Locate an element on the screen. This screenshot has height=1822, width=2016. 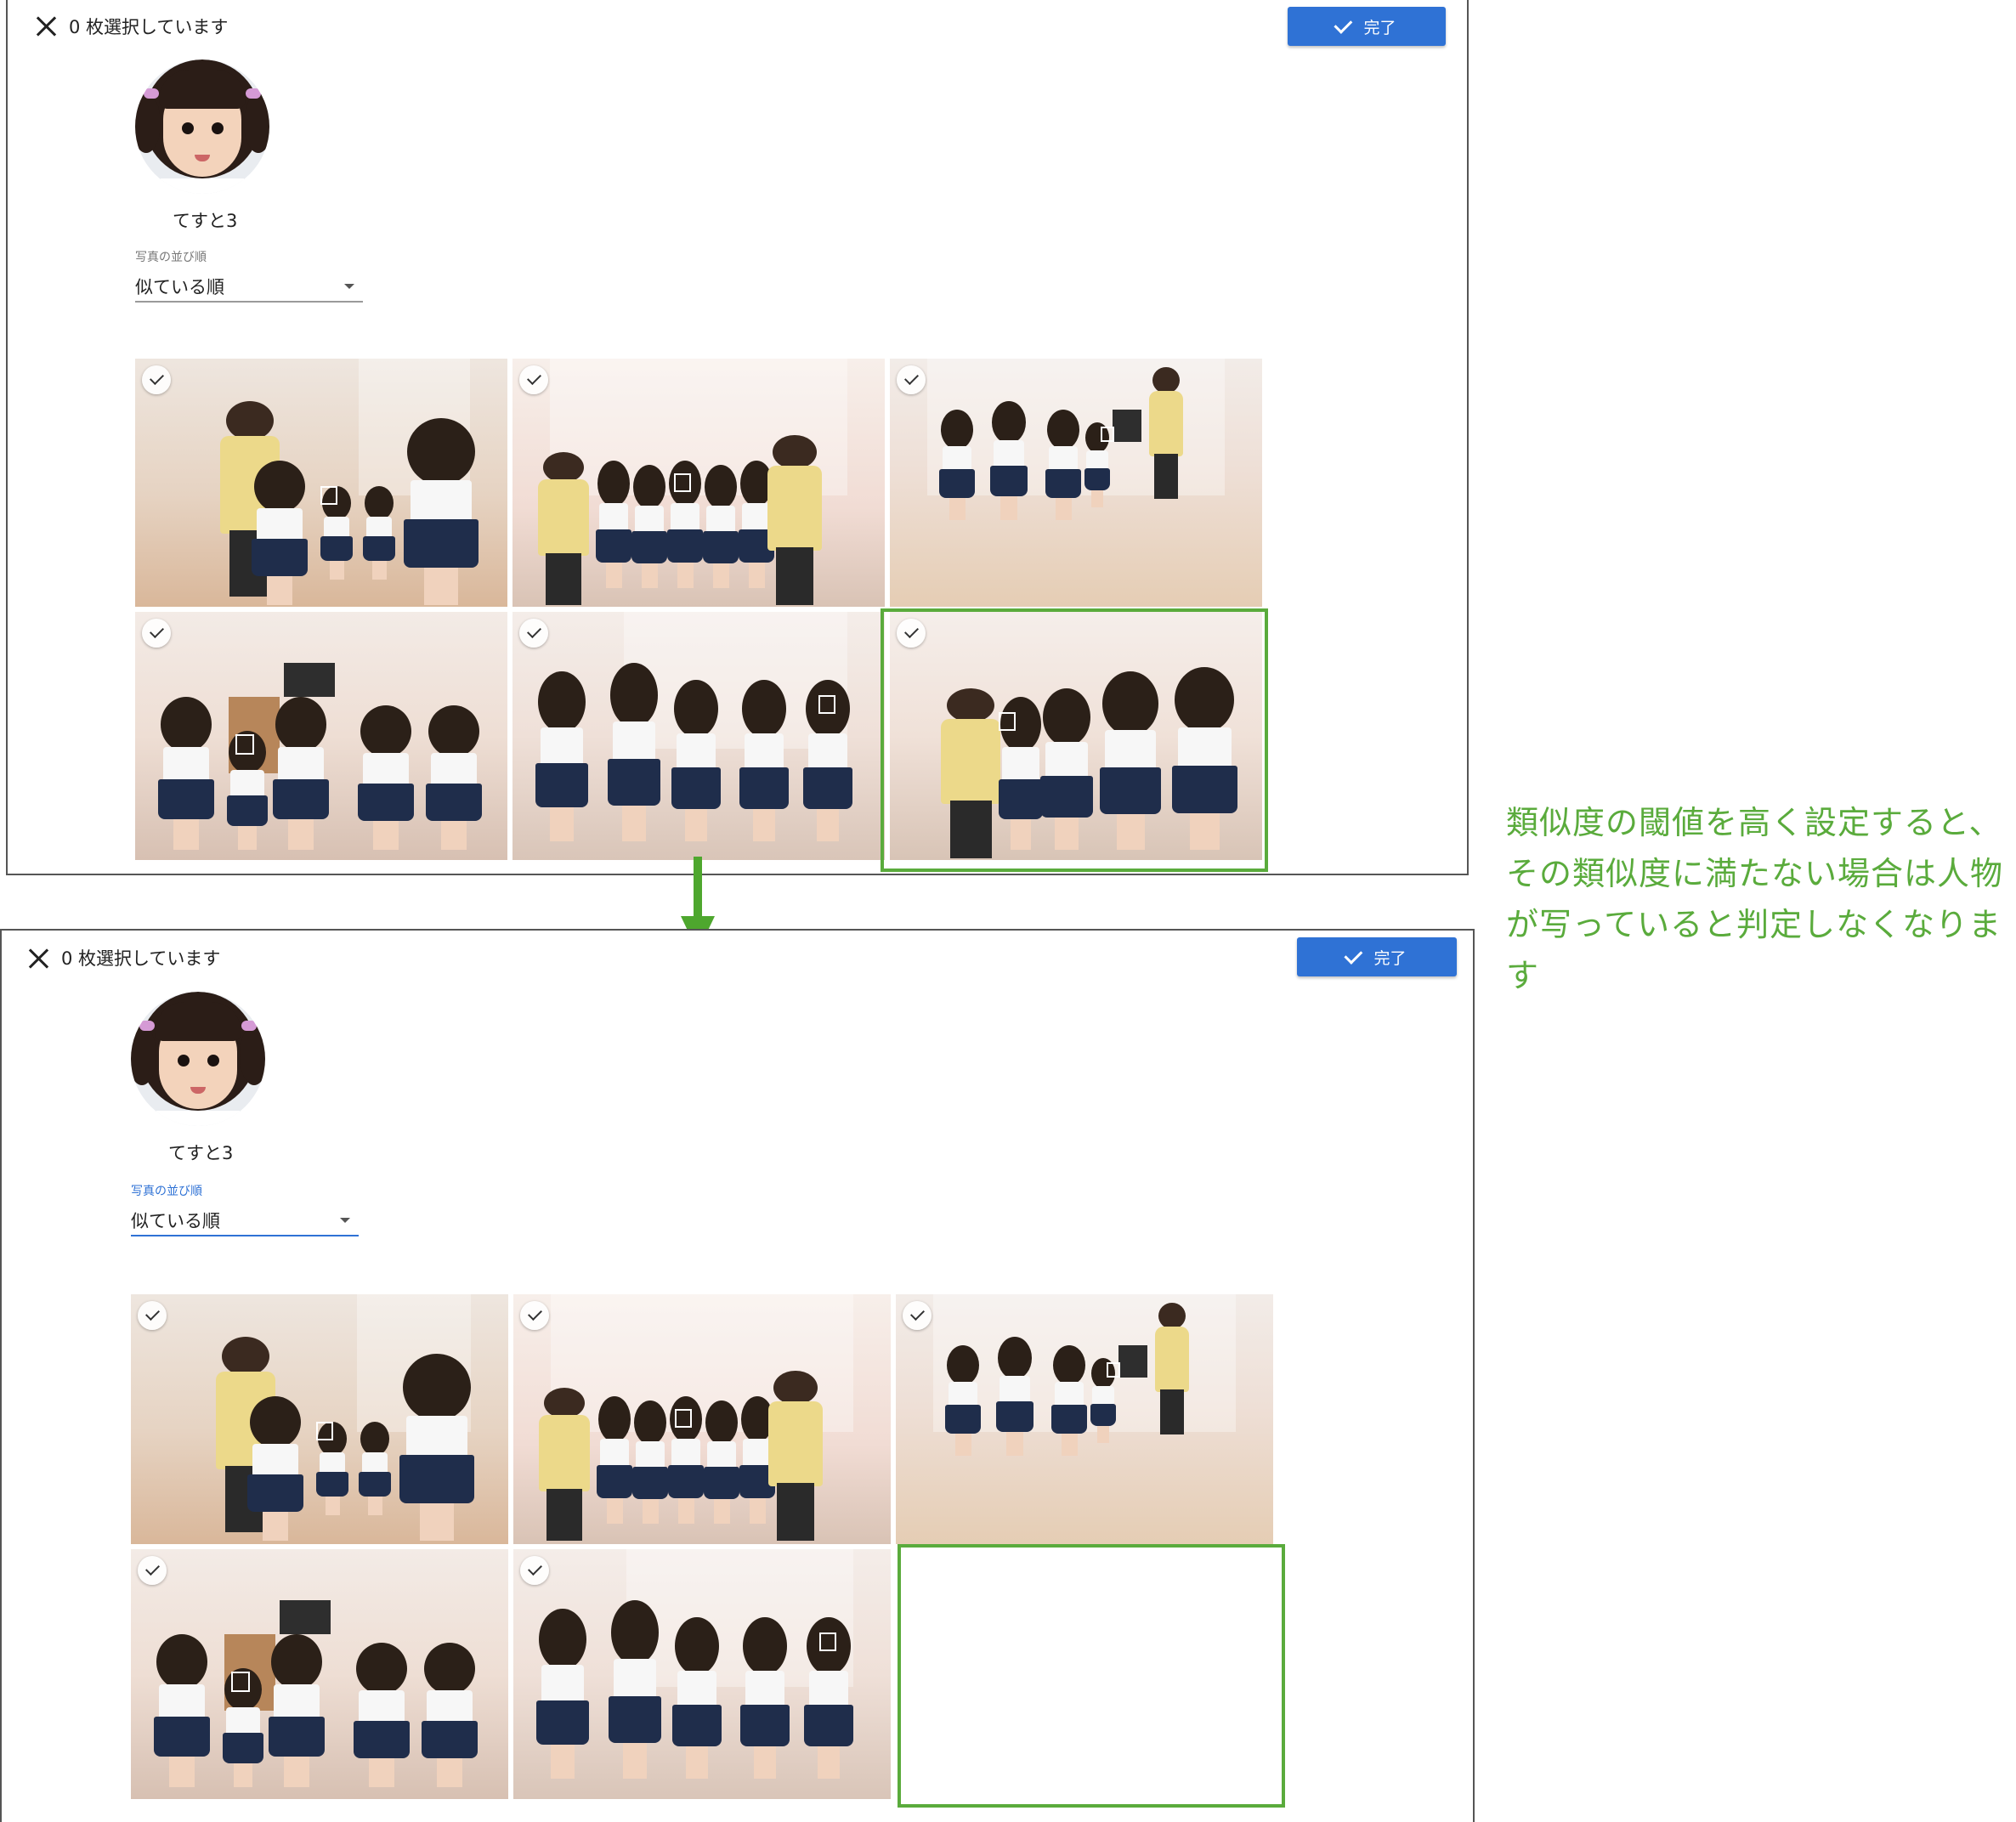
highlight-box is located at coordinates (1074, 740).